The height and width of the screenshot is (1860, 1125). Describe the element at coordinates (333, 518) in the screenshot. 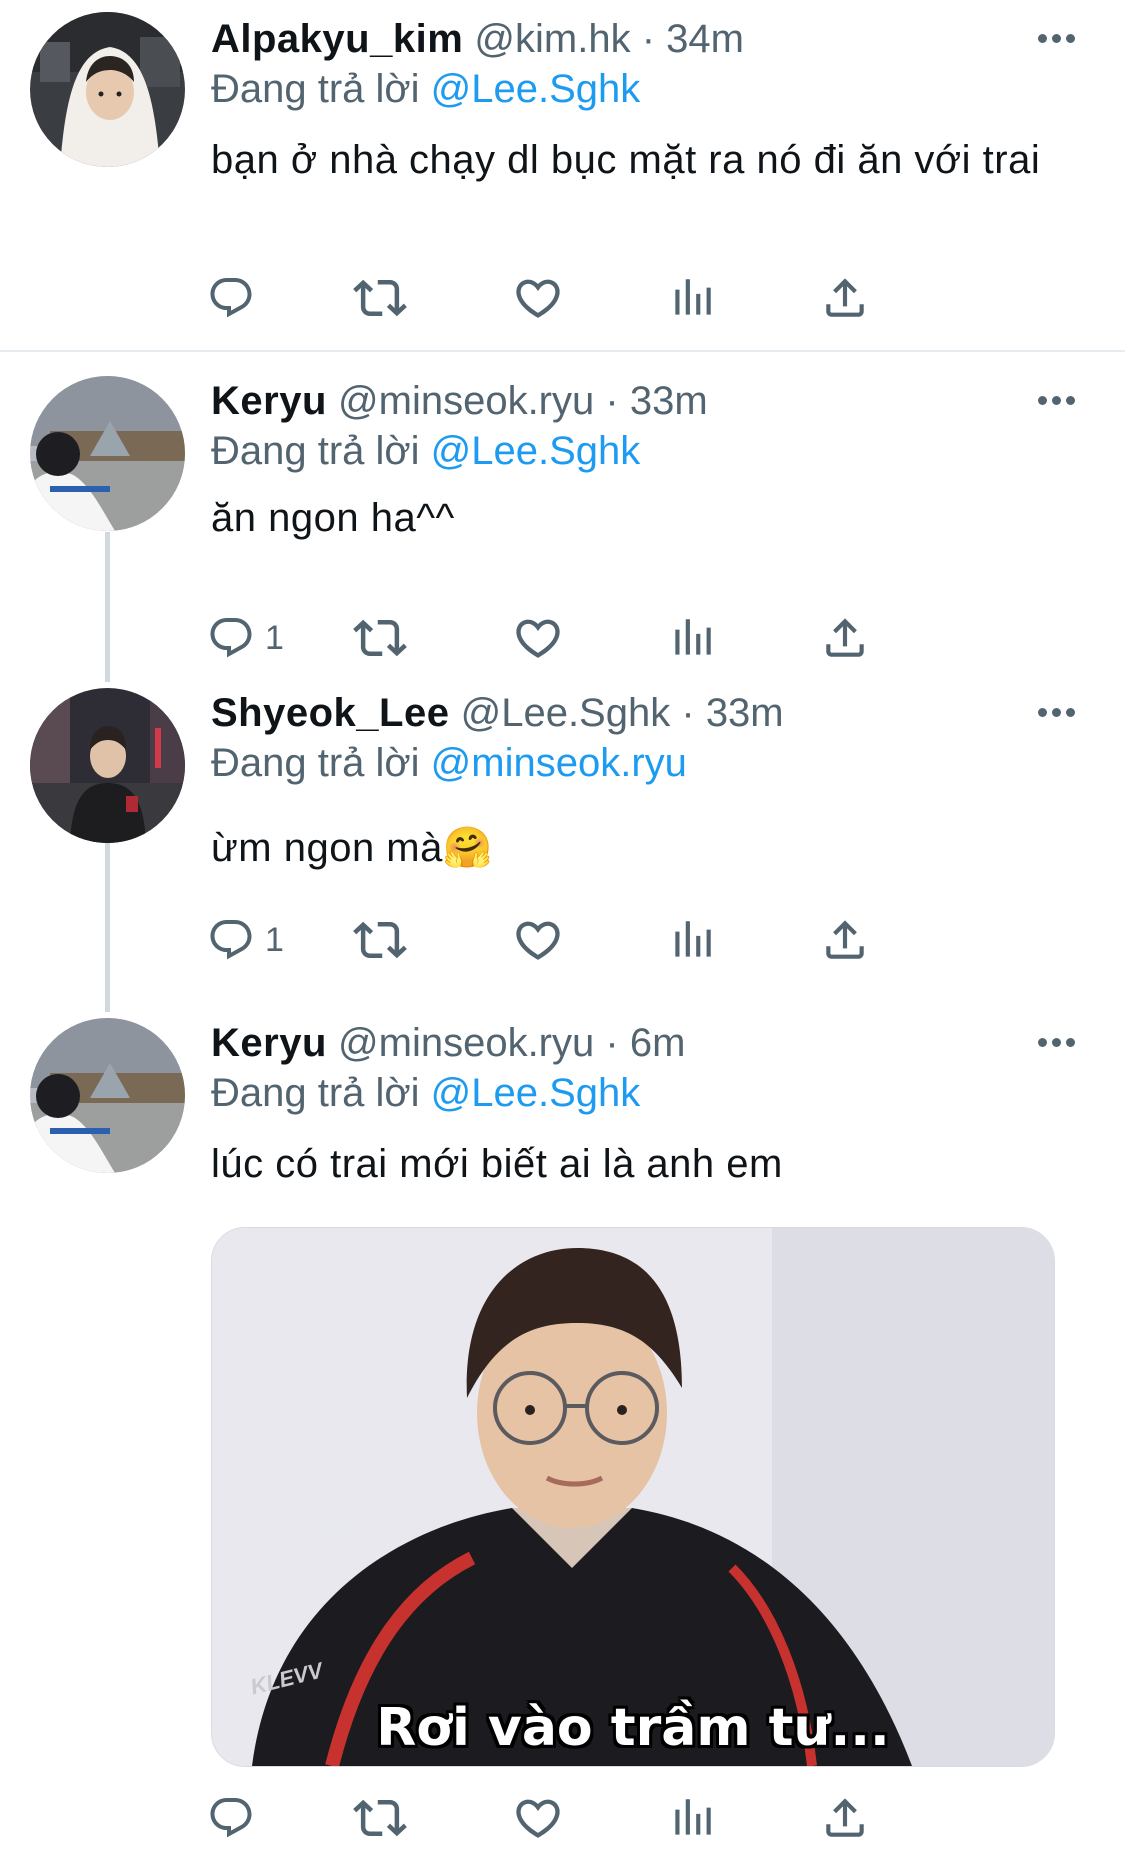

I see `tweet-text: ăn ngon ha^^` at that location.